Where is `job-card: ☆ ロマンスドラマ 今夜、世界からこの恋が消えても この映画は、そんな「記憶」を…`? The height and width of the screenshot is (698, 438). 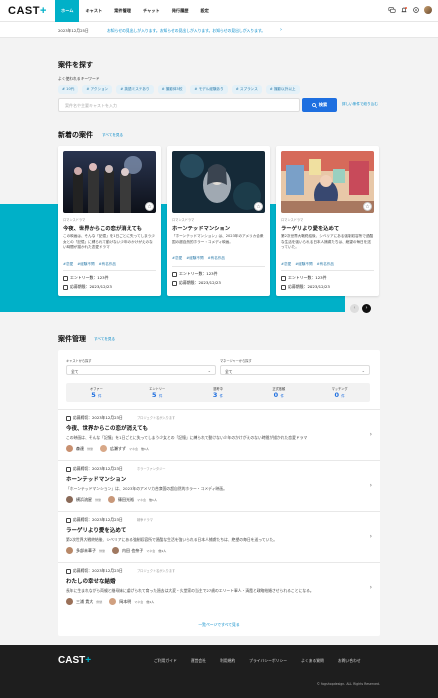 job-card: ☆ ロマンスドラマ 今夜、世界からこの恋が消えても この映画は、そんな「記憶」を… is located at coordinates (109, 221).